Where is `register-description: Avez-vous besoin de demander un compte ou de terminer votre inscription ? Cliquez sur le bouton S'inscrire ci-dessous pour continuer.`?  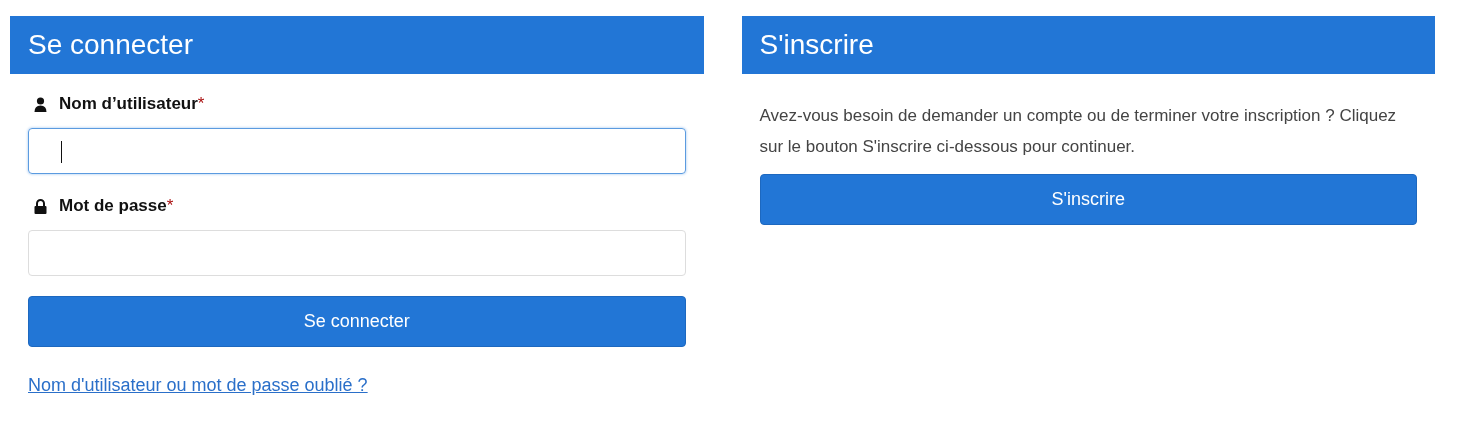
register-description: Avez-vous besoin de demander un compte ou de terminer votre inscription ? Cliquez sur le bouton S'inscrire ci-dessous pour continuer. is located at coordinates (1078, 131).